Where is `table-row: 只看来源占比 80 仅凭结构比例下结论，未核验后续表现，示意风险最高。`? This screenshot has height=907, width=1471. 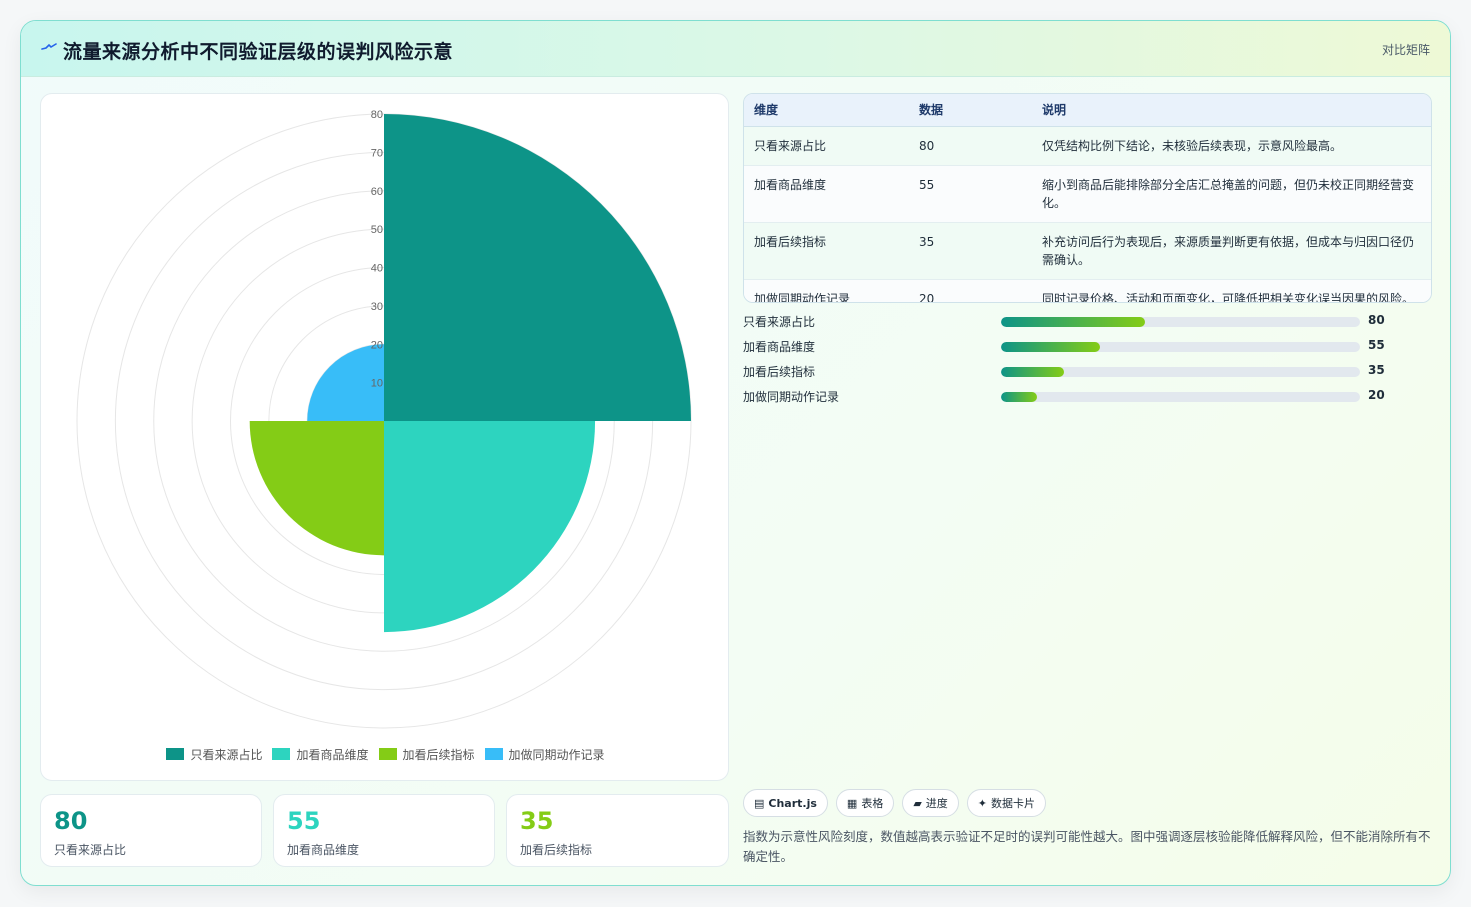
table-row: 只看来源占比 80 仅凭结构比例下结论，未核验后续表现，示意风险最高。 is located at coordinates (1087, 146).